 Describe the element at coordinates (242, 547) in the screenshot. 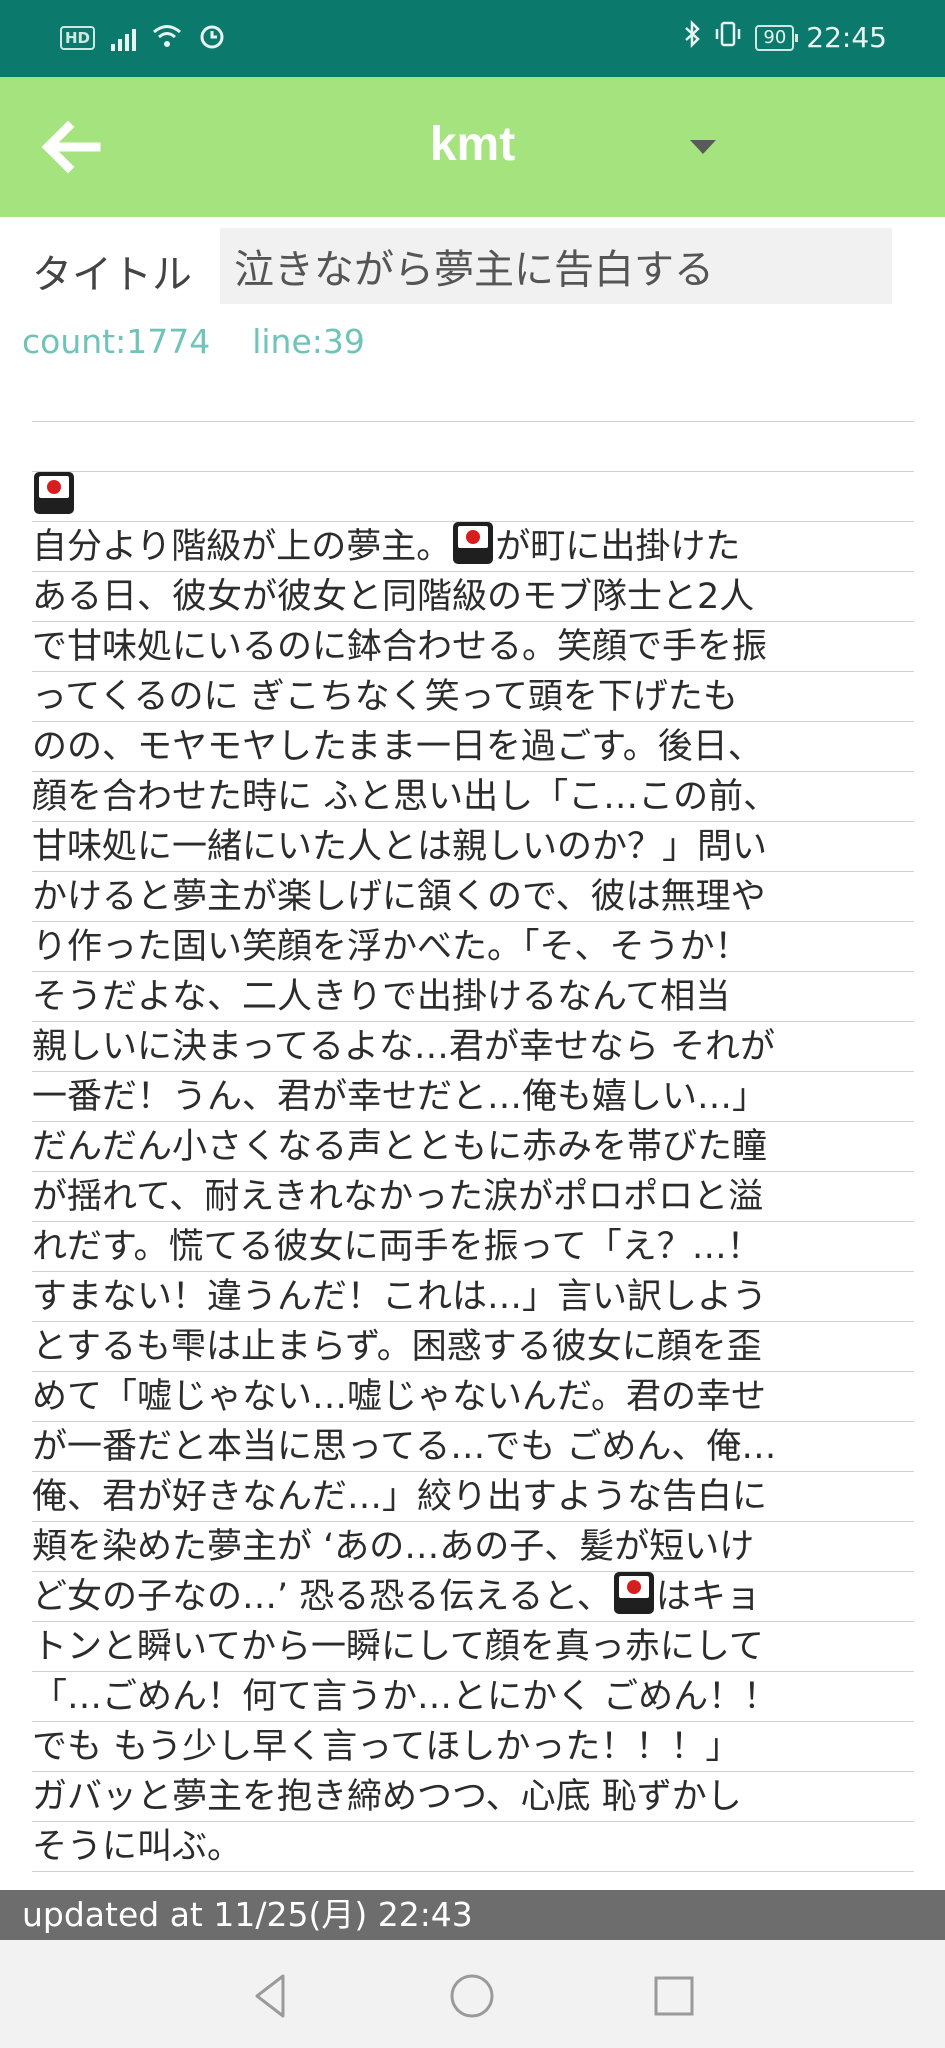

I see `text-segment: 自分より階級が上の夢主。` at that location.